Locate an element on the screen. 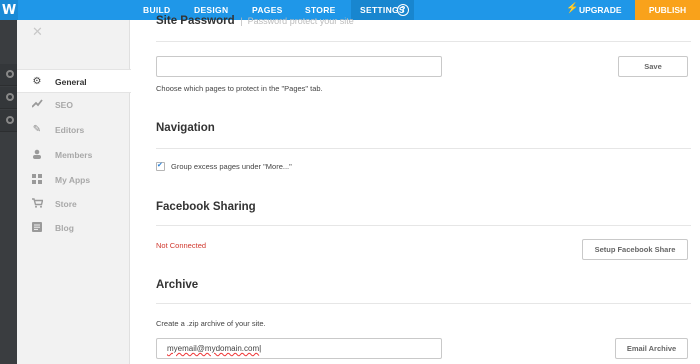 The image size is (700, 364). facebook-status: Not Connected is located at coordinates (181, 245).